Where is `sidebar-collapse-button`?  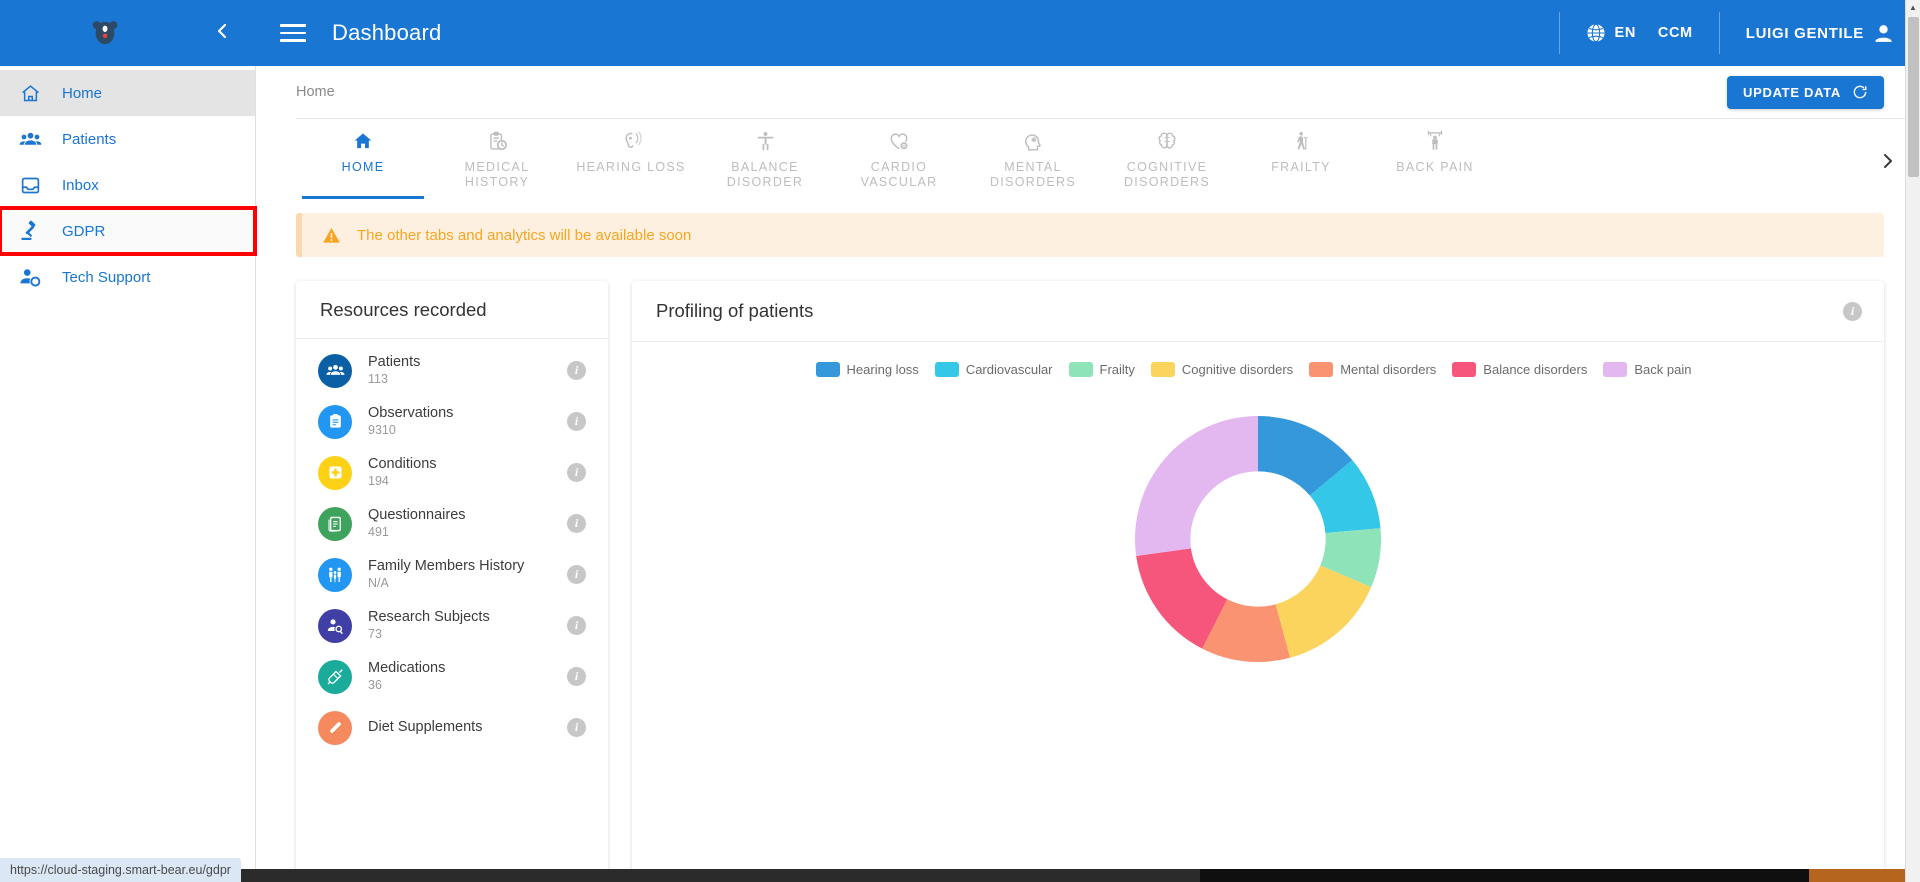 sidebar-collapse-button is located at coordinates (222, 33).